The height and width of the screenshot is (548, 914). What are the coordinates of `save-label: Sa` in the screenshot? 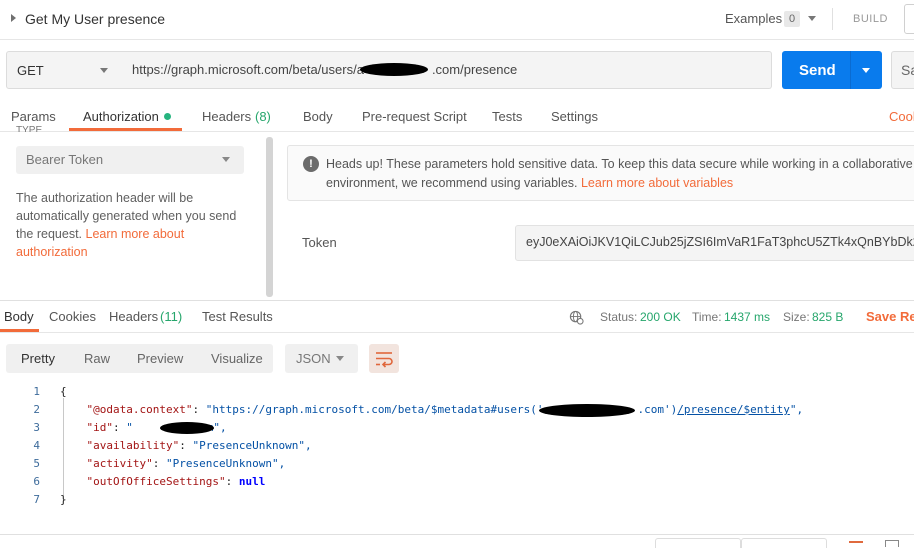 It's located at (907, 70).